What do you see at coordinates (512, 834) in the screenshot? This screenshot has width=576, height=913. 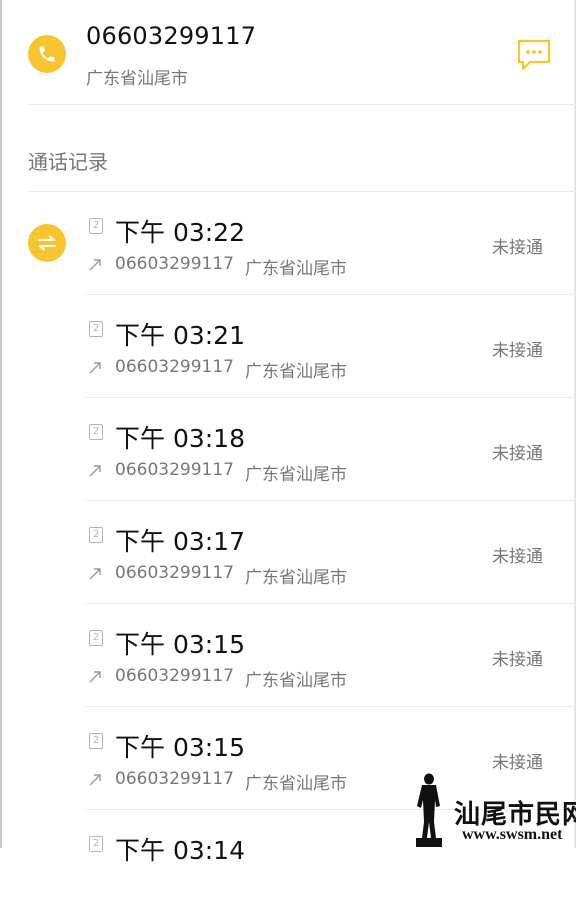 I see `watermark-url: www.swsm.net` at bounding box center [512, 834].